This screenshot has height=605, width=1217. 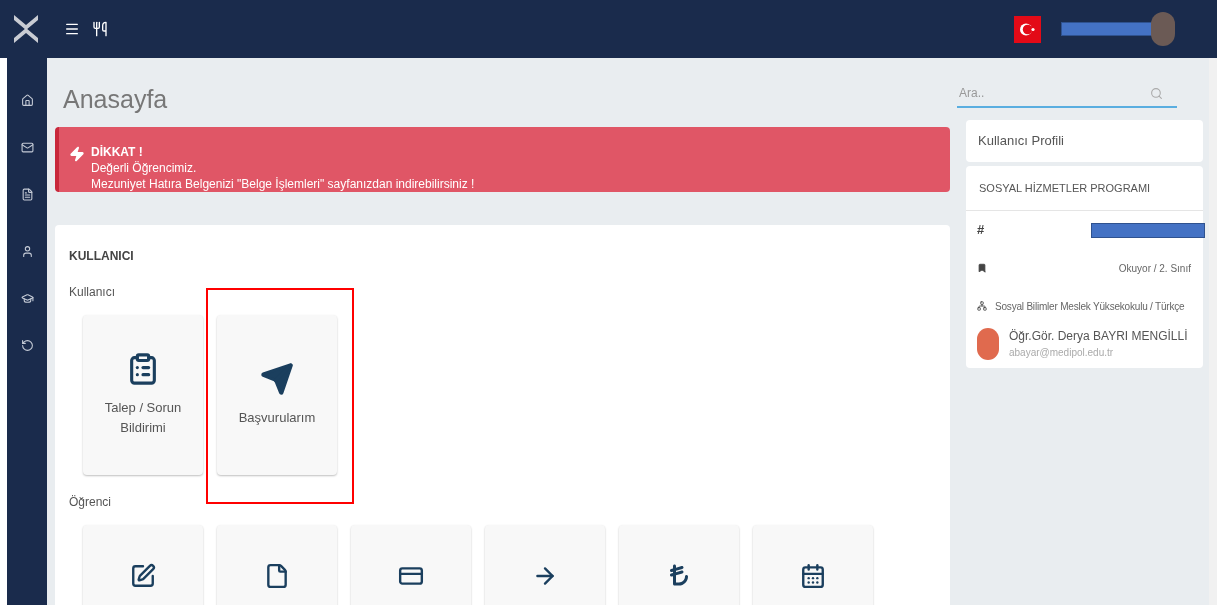 I want to click on utensils-icon, so click(x=100, y=29).